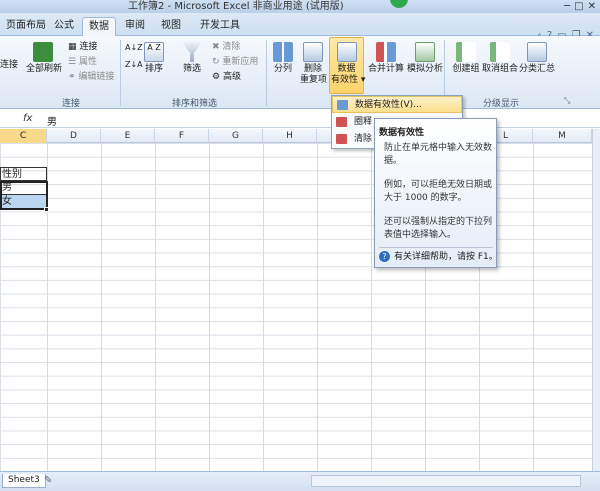 The height and width of the screenshot is (491, 600). I want to click on fill-handle, so click(46, 209).